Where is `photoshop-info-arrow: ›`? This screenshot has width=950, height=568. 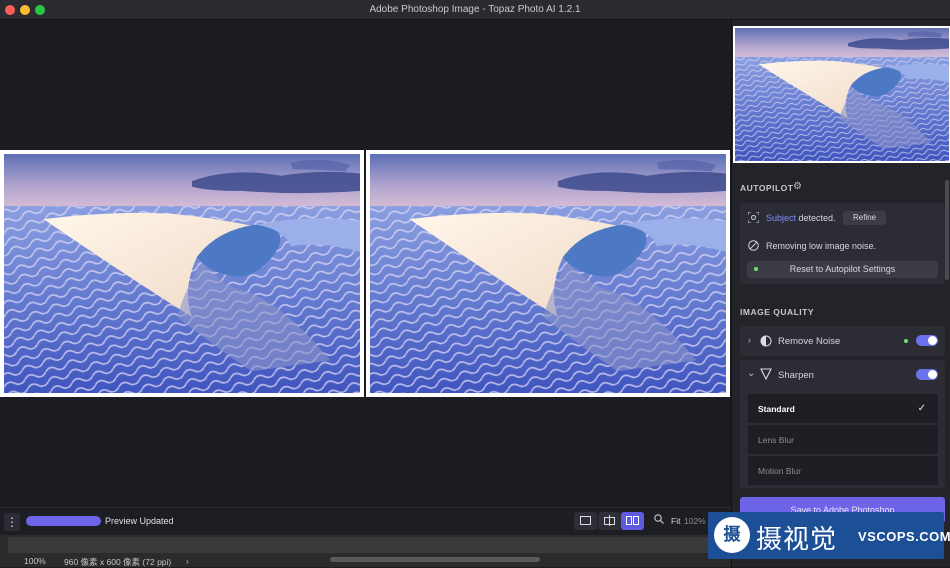
photoshop-info-arrow: › is located at coordinates (187, 561).